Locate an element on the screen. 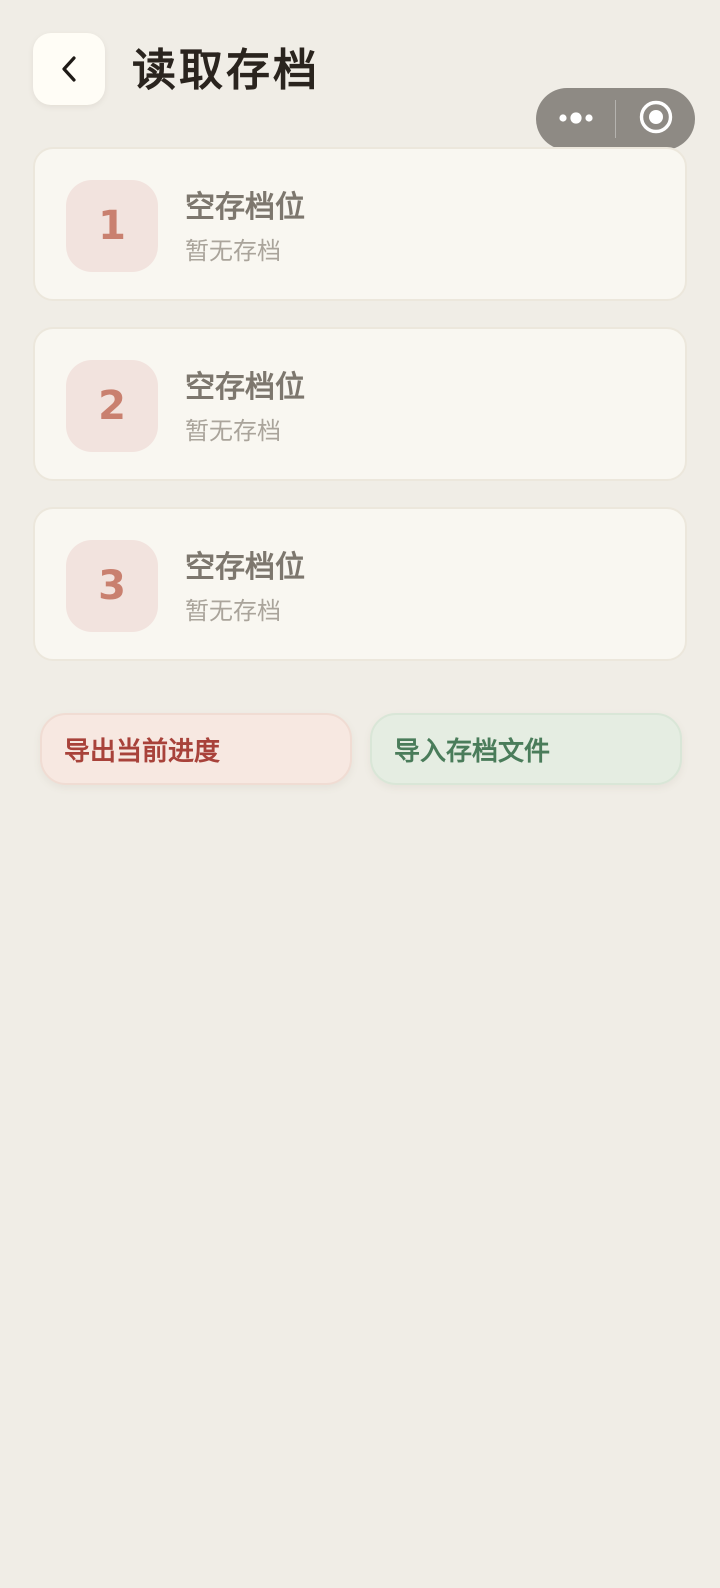 Image resolution: width=720 pixels, height=1588 pixels. close-miniprogram-button is located at coordinates (655, 119).